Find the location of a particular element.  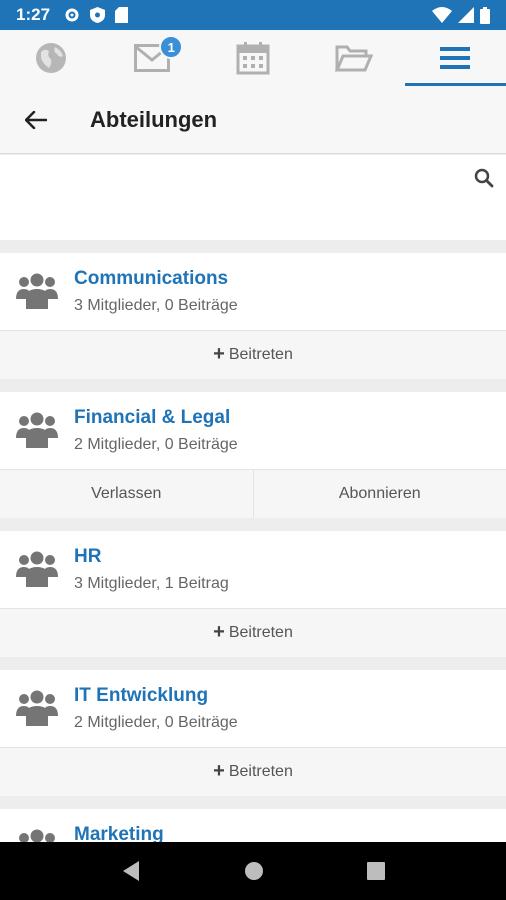

tab-files is located at coordinates (354, 58).